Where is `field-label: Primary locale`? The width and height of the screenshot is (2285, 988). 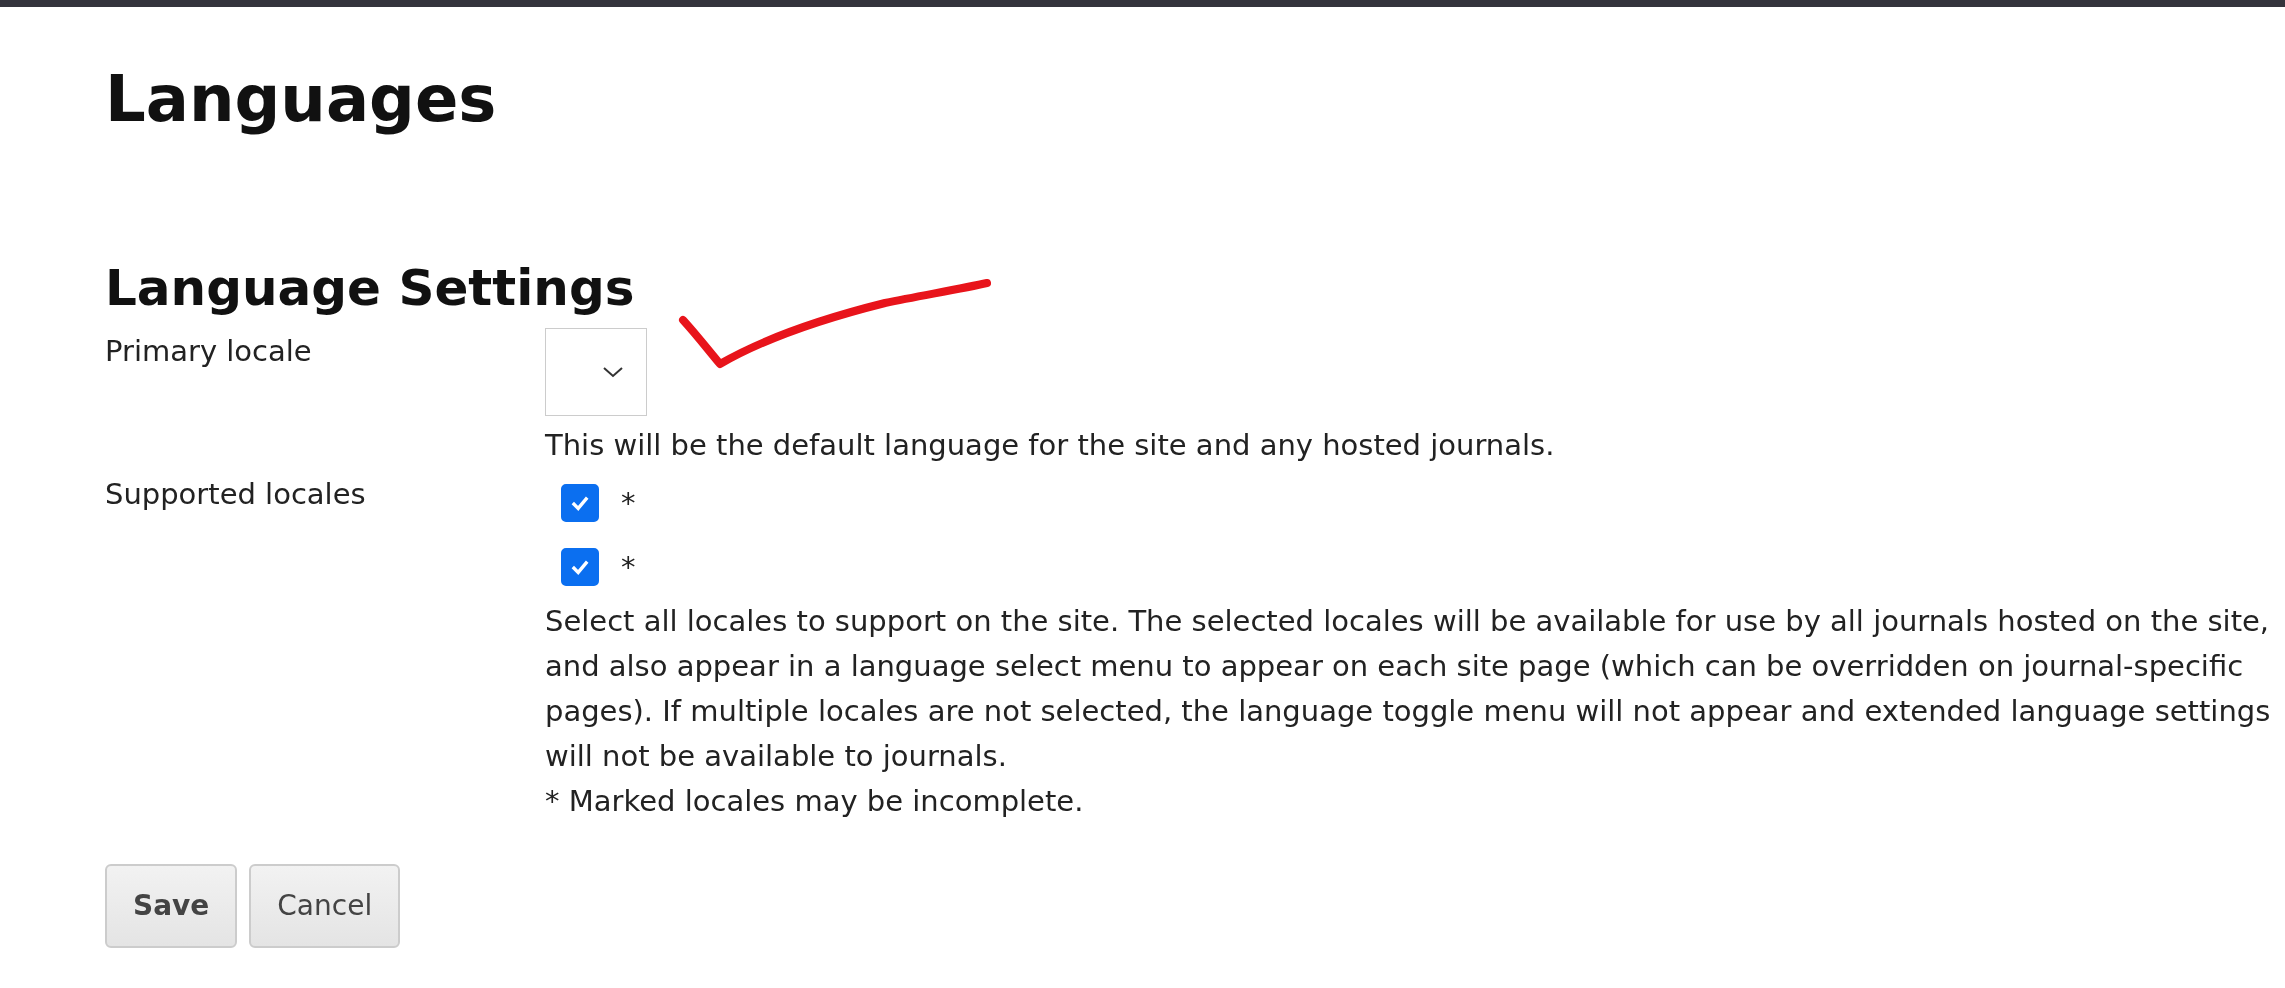
field-label: Primary locale is located at coordinates (209, 351).